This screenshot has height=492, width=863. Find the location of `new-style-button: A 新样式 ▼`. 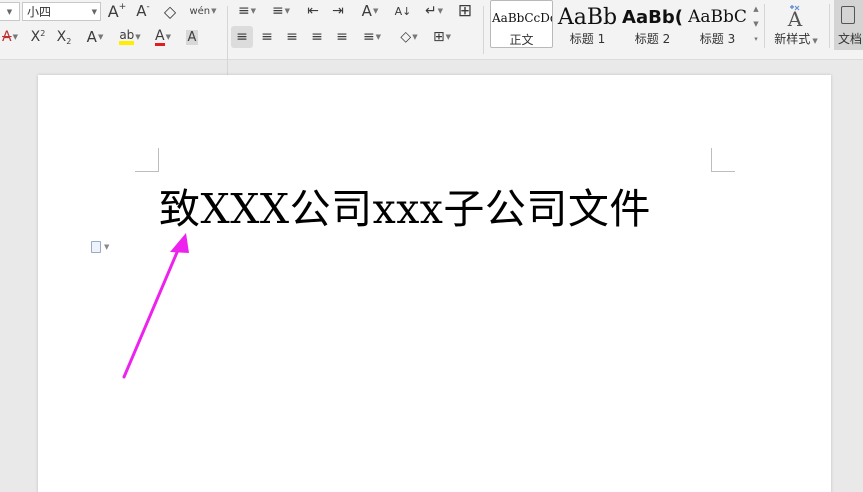

new-style-button: A 新样式 ▼ is located at coordinates (796, 25).